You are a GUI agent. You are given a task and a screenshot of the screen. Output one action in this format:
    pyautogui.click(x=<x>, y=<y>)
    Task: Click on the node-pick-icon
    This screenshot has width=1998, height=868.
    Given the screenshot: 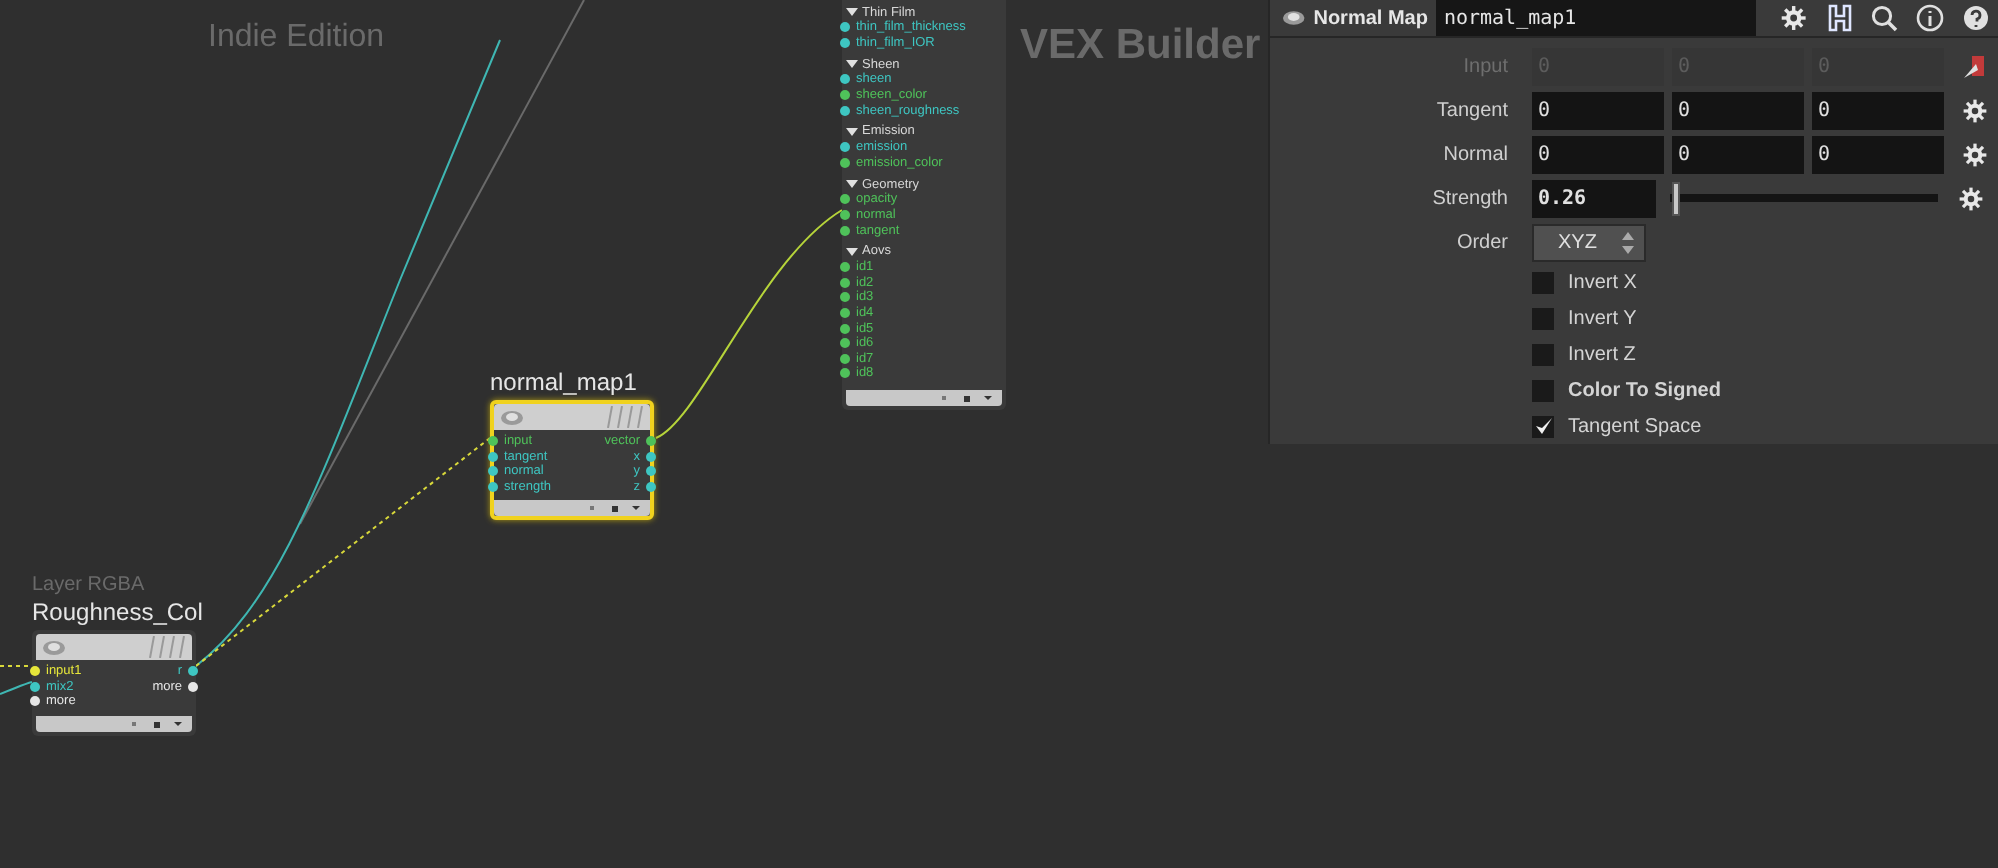 What is the action you would take?
    pyautogui.click(x=1975, y=66)
    